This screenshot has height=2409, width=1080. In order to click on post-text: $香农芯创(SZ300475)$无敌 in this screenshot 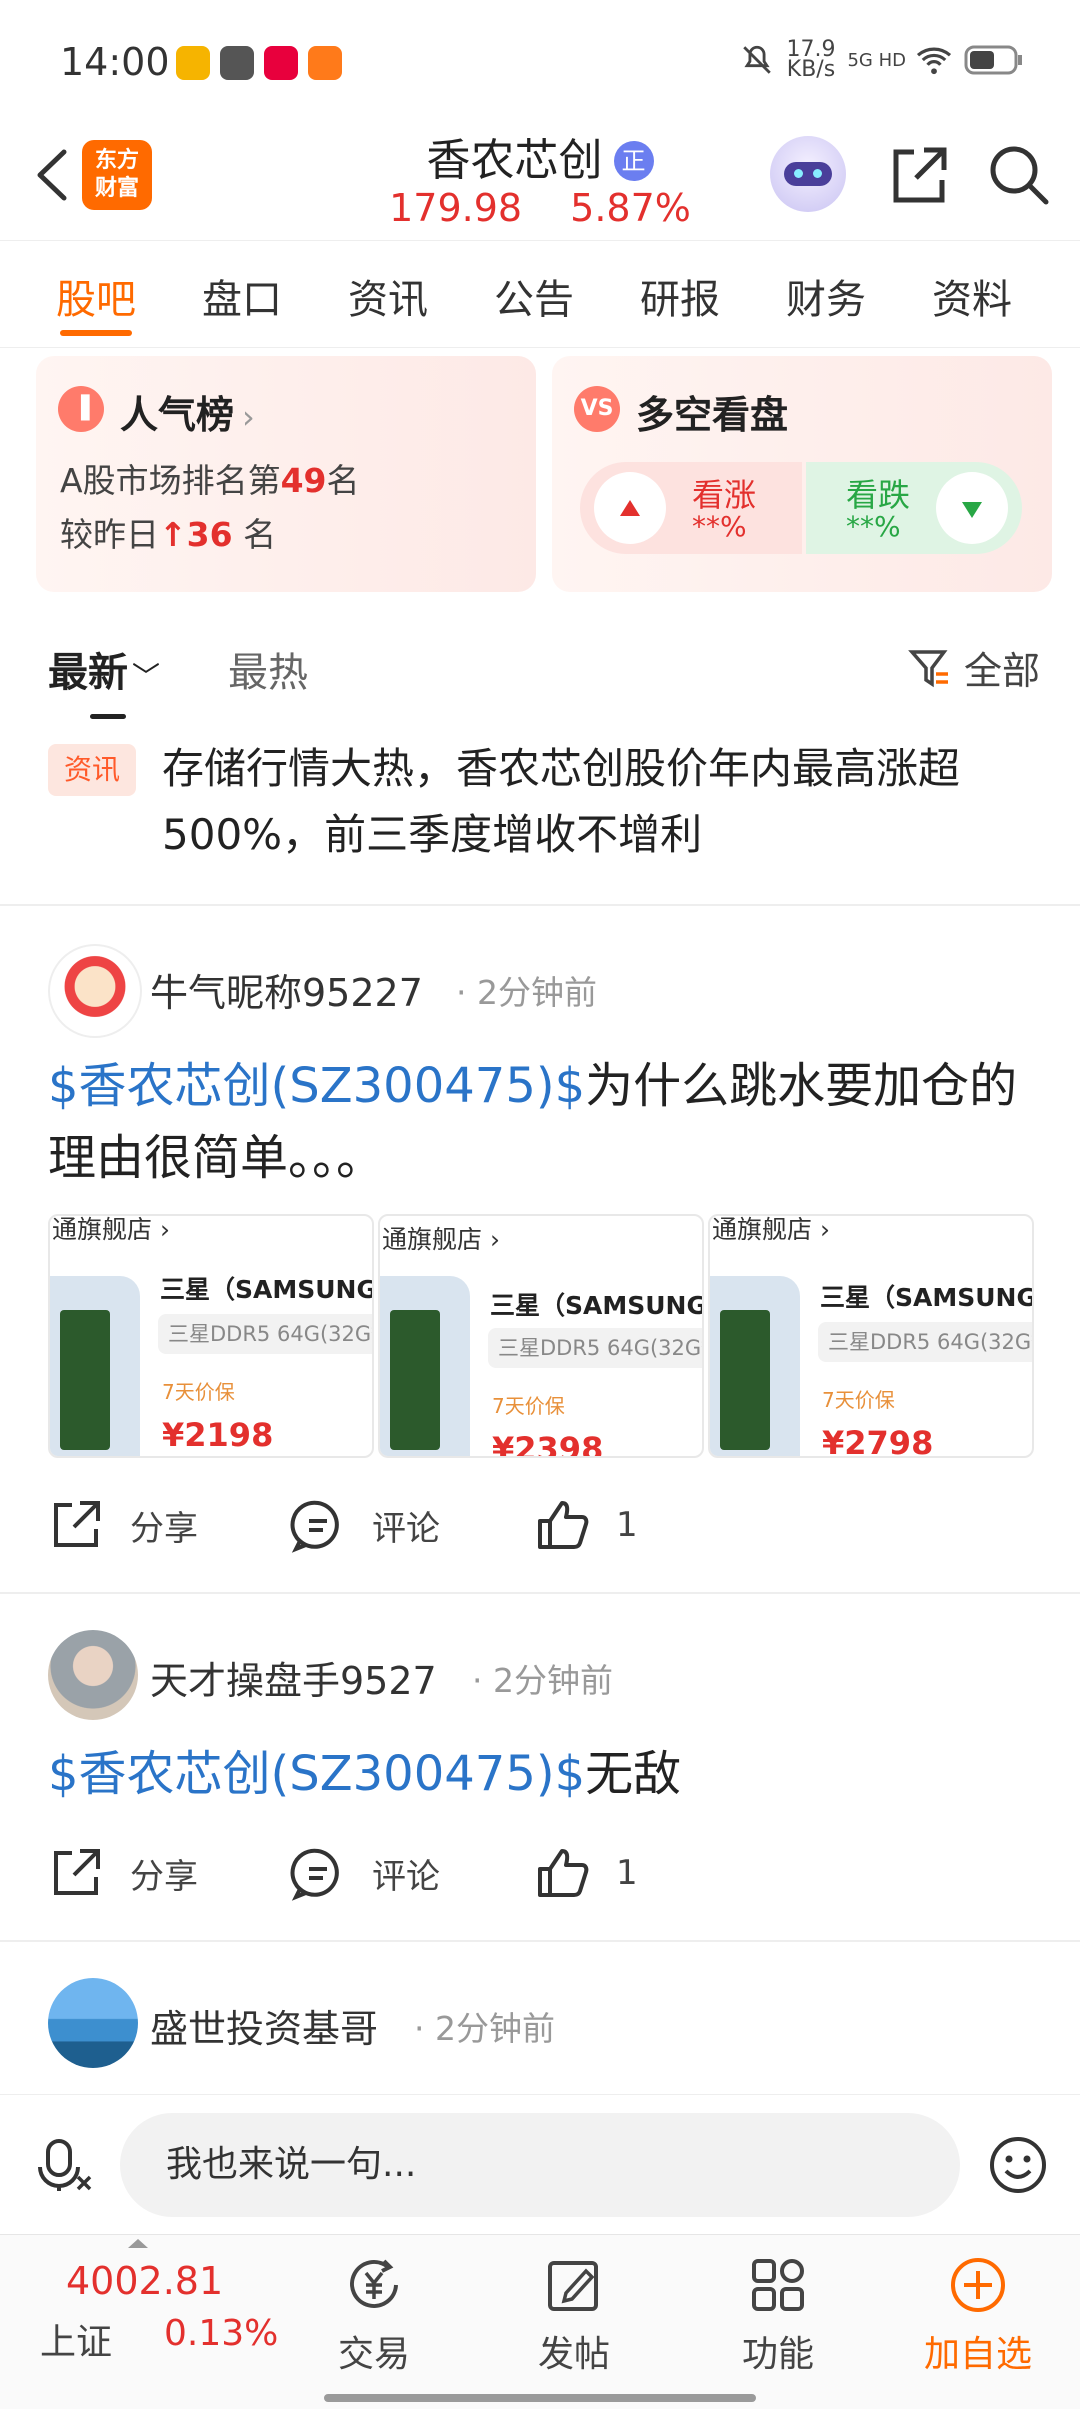, I will do `click(538, 1774)`.